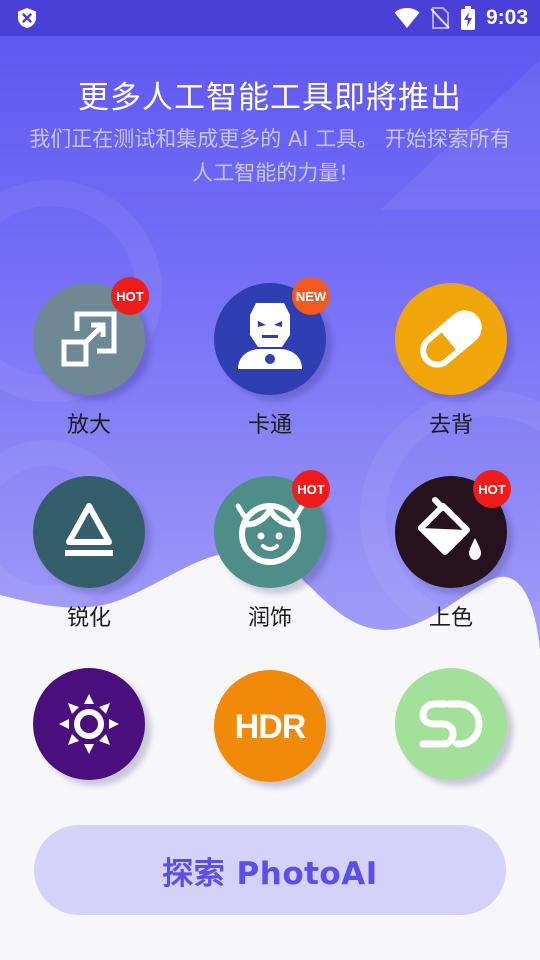 This screenshot has width=540, height=960. I want to click on eraser-icon, so click(451, 339).